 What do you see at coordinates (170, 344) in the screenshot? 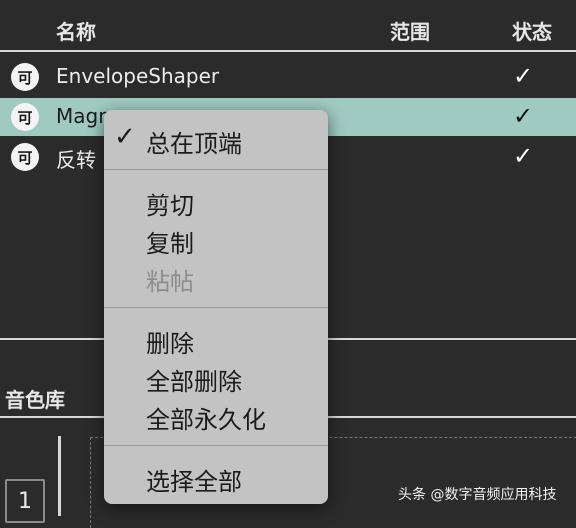
I see `menu-item-label: 删除` at bounding box center [170, 344].